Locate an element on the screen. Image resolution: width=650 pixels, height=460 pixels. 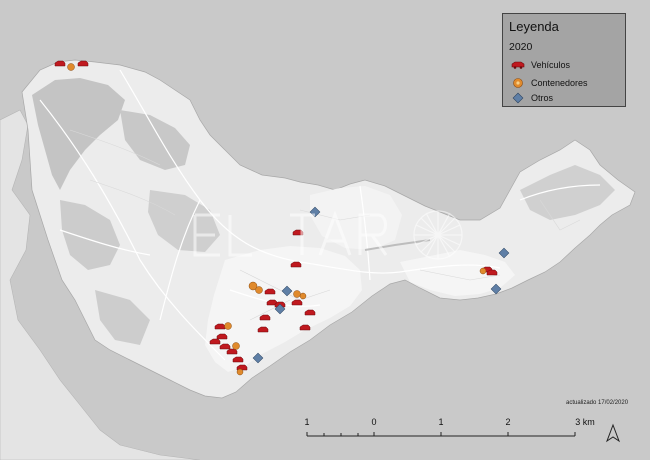
diamond-icon is located at coordinates (518, 98).